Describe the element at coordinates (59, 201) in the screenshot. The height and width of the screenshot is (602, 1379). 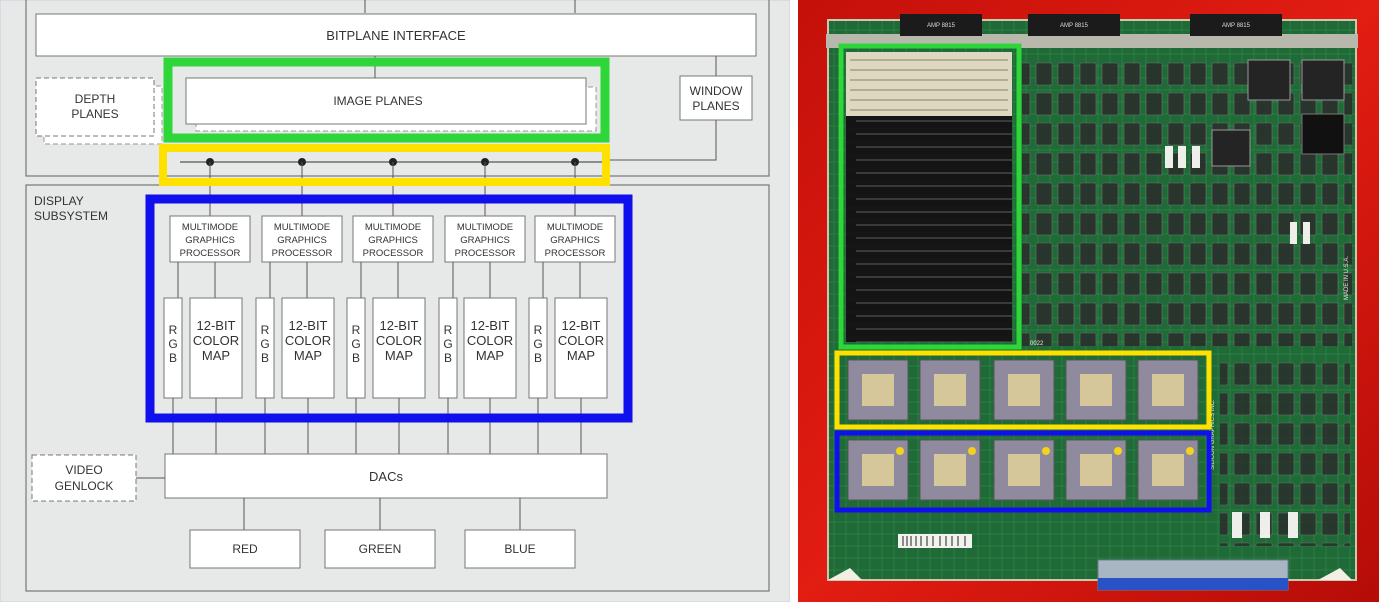
I see `display-subsystem-line1: DISPLAY` at that location.